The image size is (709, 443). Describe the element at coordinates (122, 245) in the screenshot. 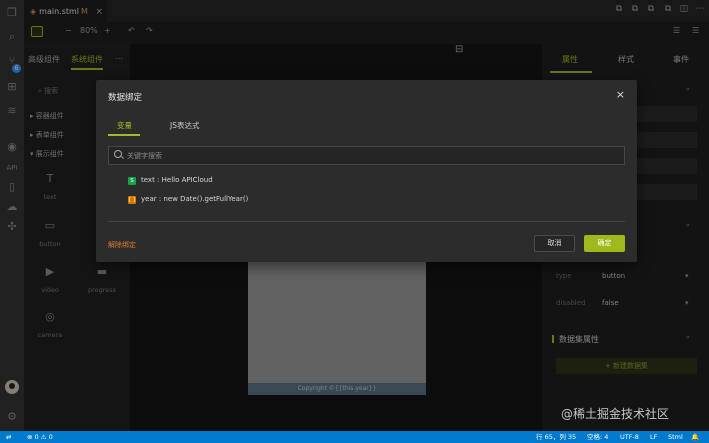

I see `unbind-link: 解除绑定` at that location.